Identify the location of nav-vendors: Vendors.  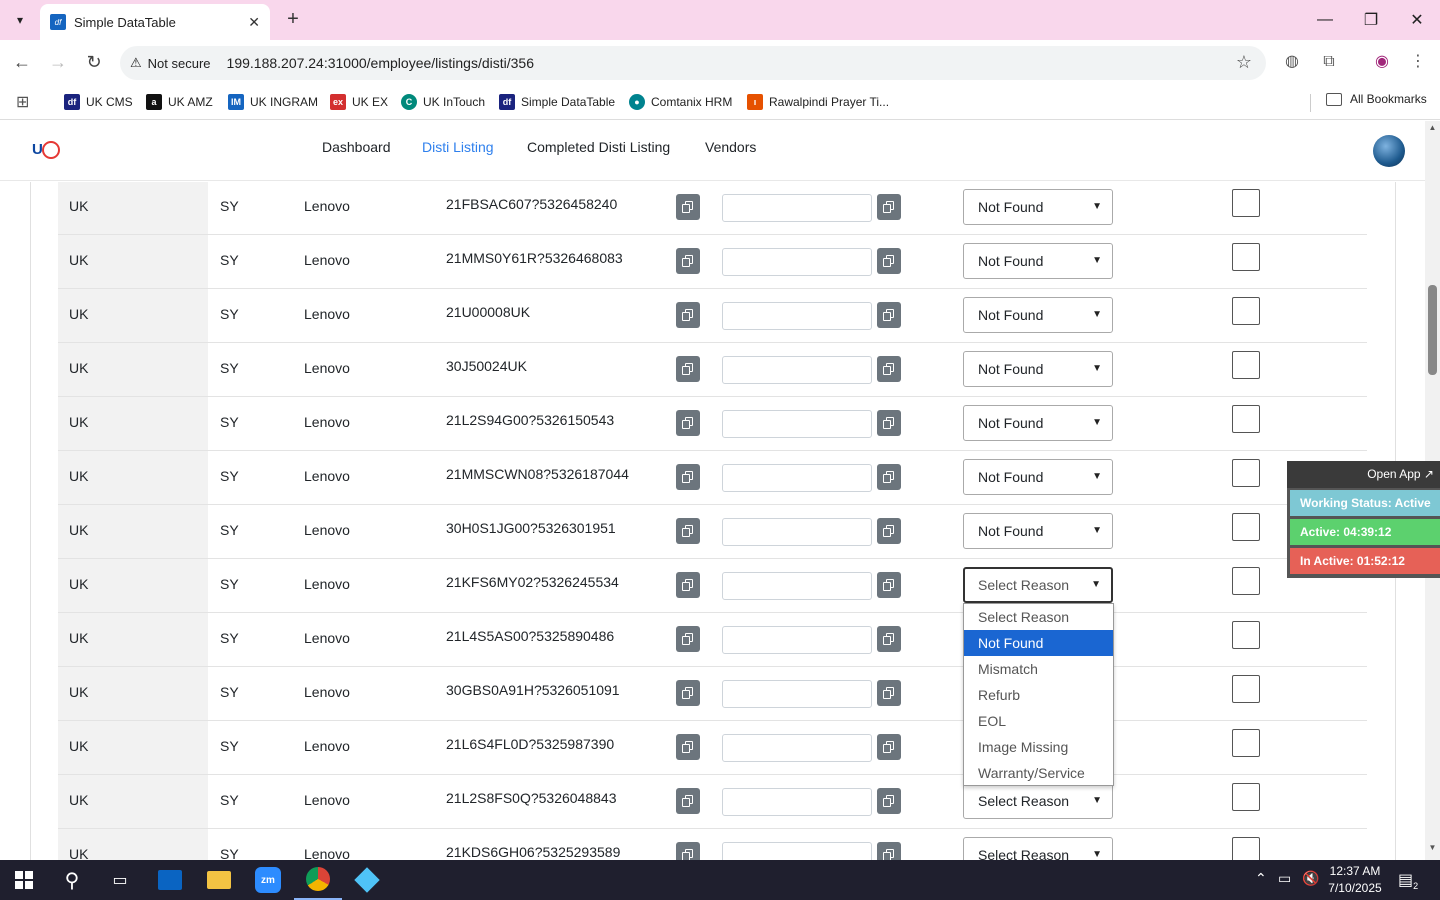
(730, 147).